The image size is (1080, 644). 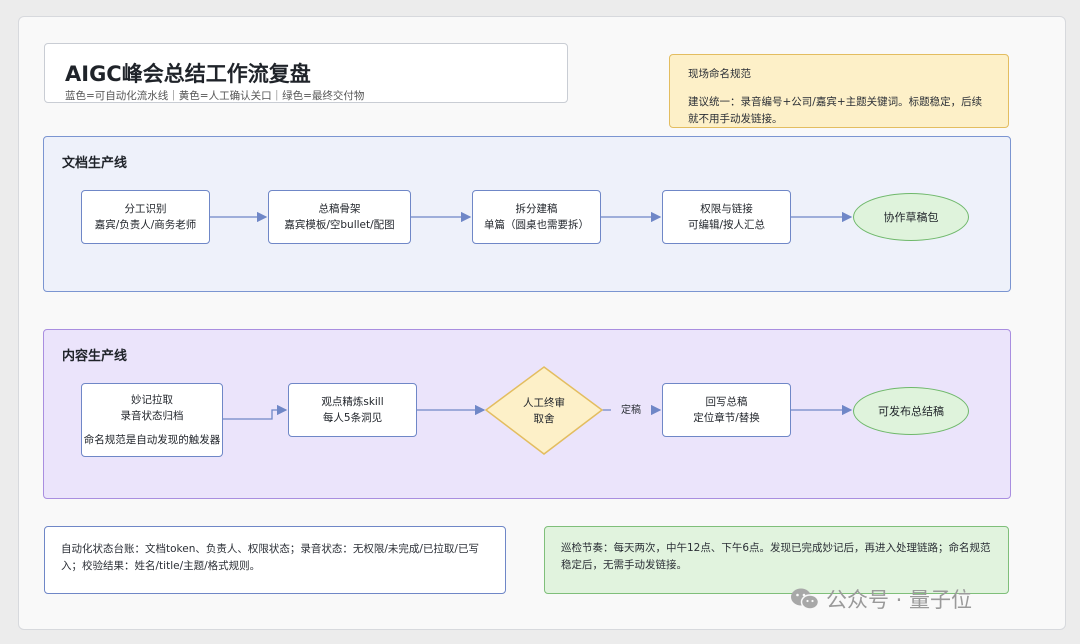 What do you see at coordinates (805, 599) in the screenshot?
I see `wechat-icon` at bounding box center [805, 599].